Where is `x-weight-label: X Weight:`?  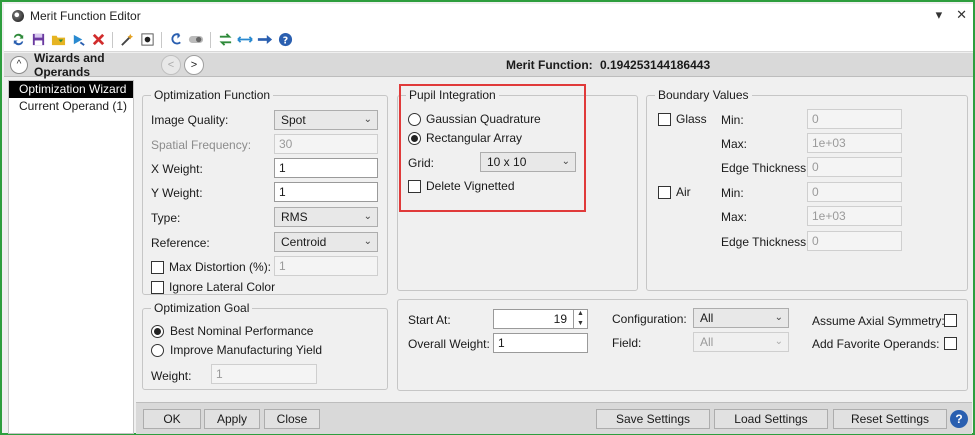
x-weight-label: X Weight: is located at coordinates (177, 169).